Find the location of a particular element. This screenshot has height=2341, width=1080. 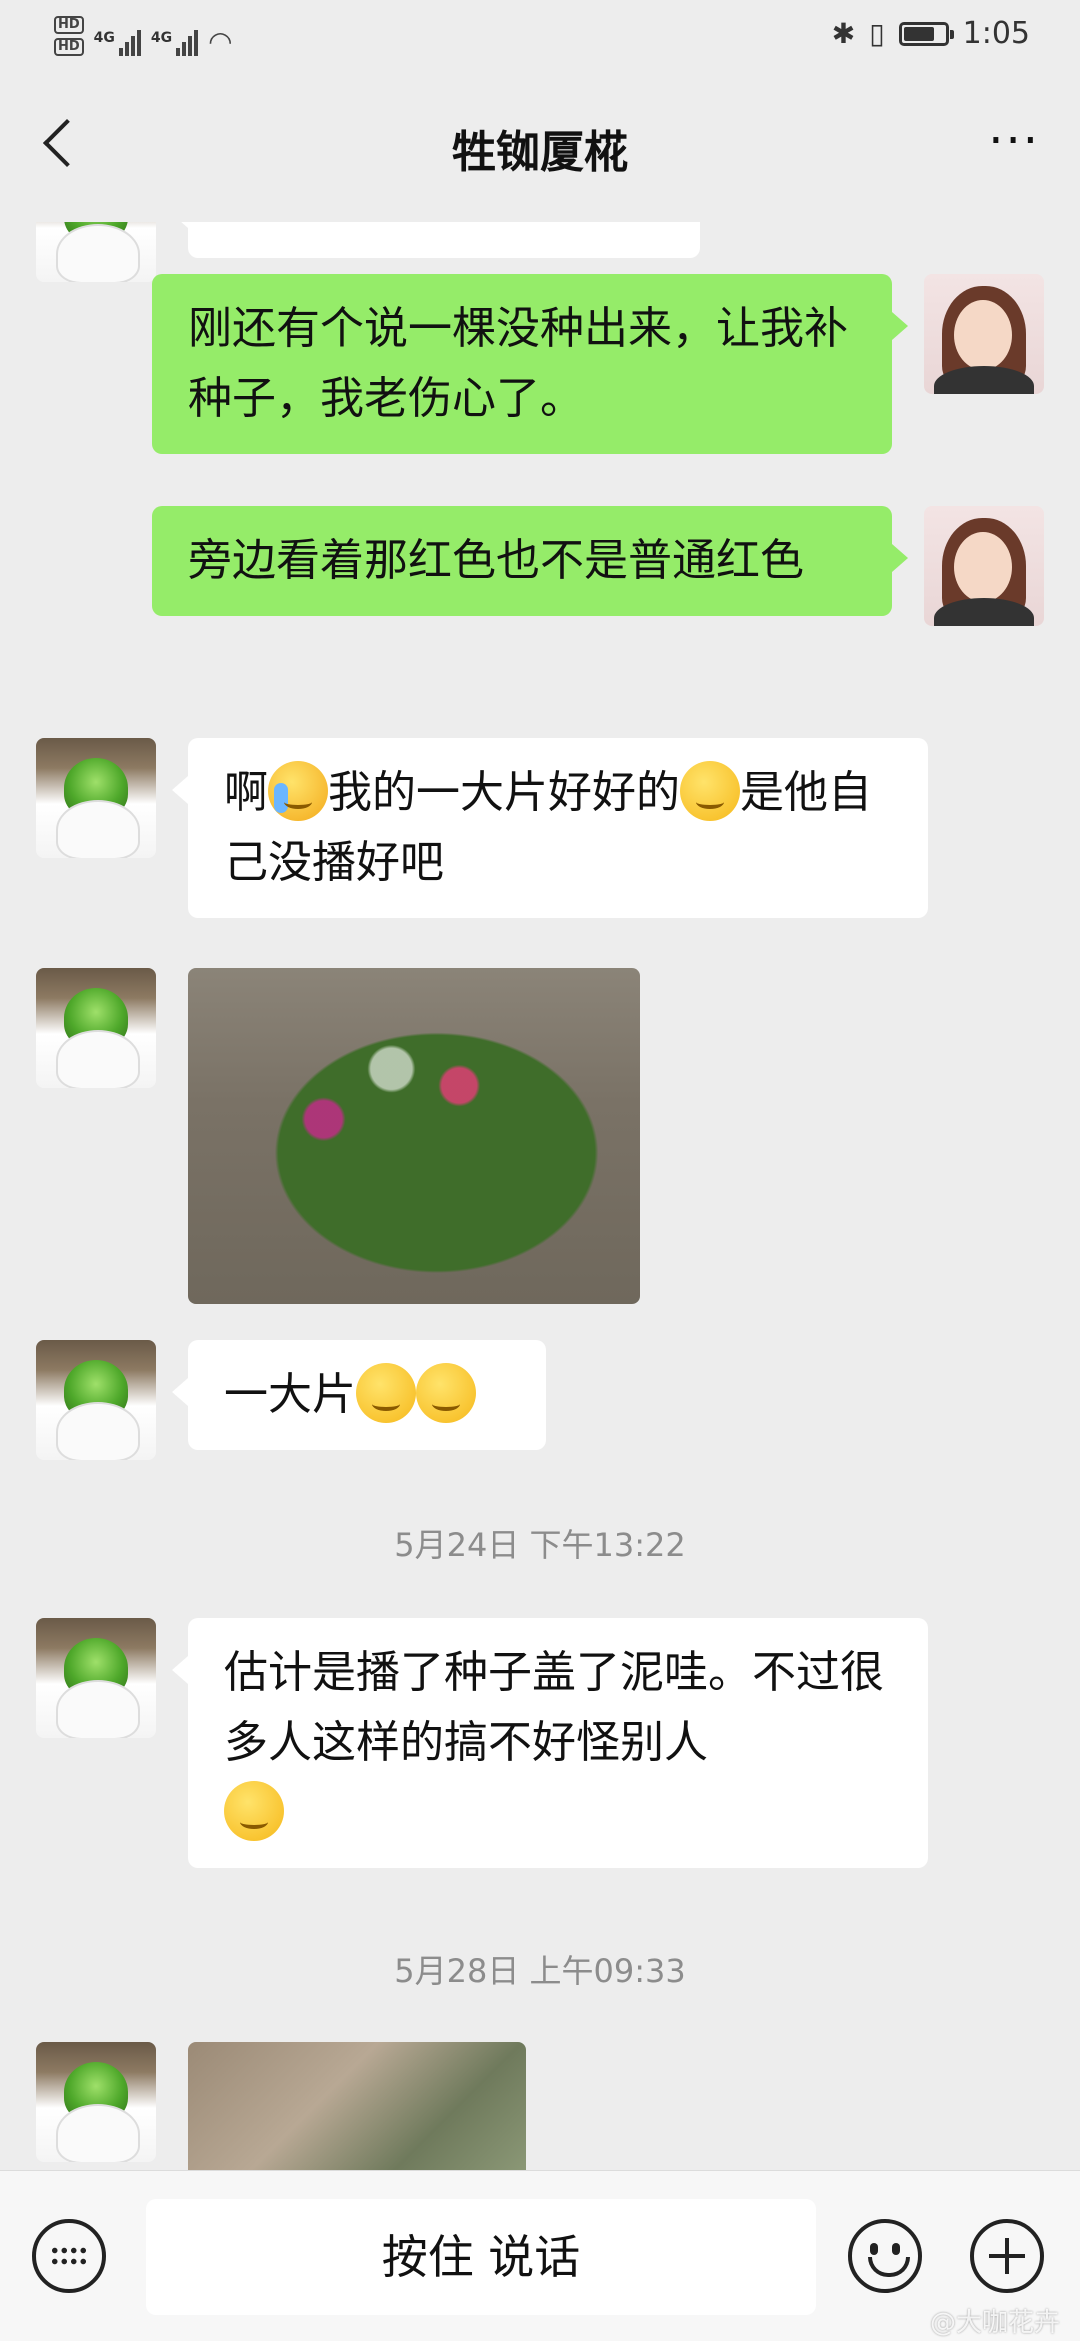

flower-bed-photo is located at coordinates (414, 1136).